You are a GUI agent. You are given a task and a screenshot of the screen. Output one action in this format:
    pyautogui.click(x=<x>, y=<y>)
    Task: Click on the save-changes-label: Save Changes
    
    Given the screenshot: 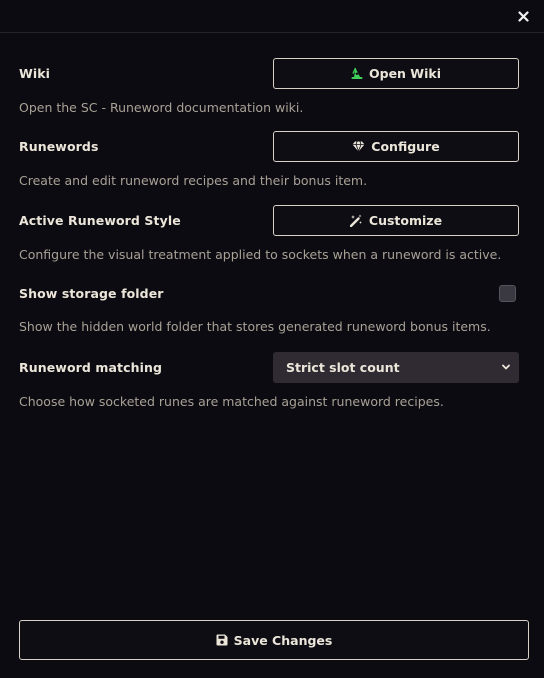 What is the action you would take?
    pyautogui.click(x=283, y=640)
    